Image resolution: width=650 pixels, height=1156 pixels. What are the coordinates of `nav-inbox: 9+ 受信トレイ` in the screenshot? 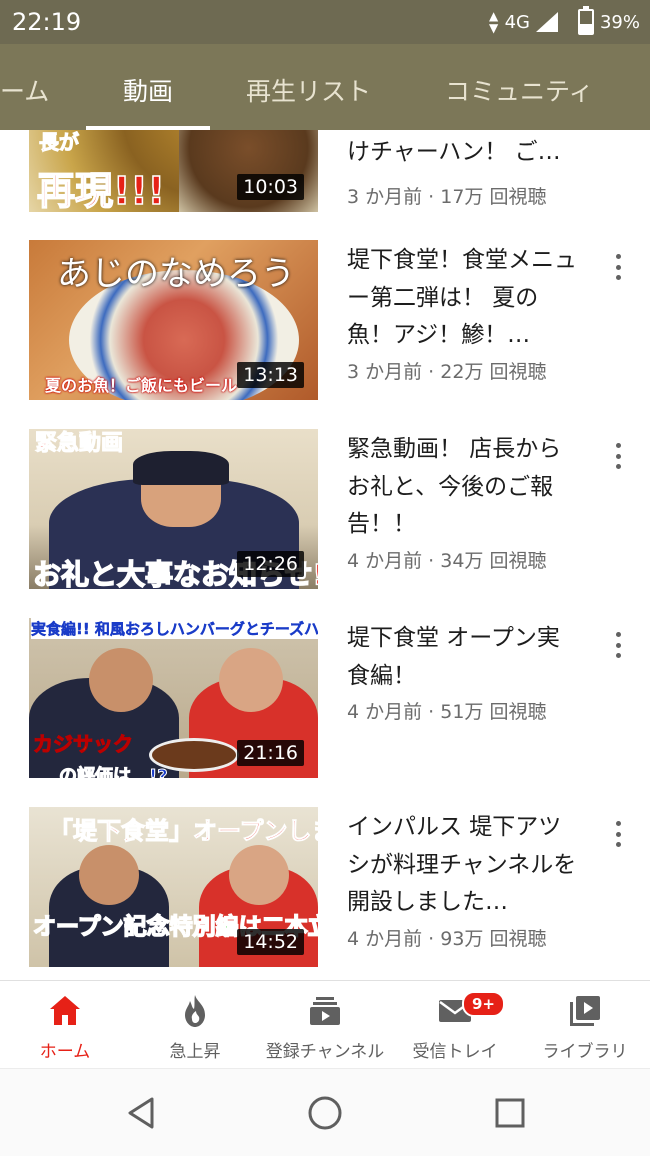 It's located at (455, 1025).